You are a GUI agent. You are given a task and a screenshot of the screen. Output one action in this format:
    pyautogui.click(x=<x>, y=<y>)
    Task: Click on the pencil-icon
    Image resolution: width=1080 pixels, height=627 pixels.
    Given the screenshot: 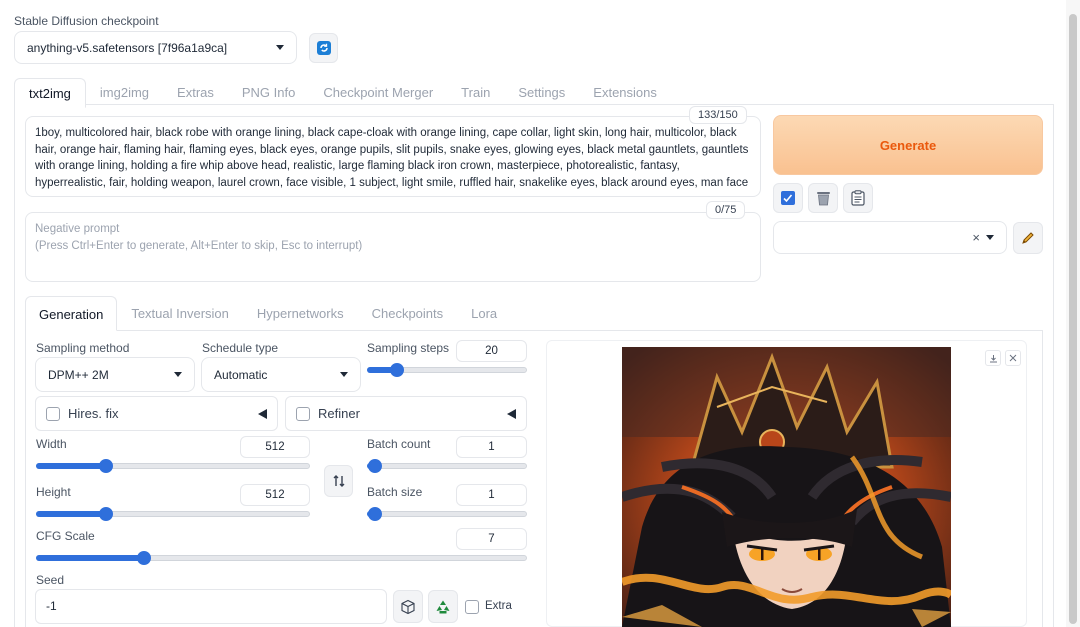 What is the action you would take?
    pyautogui.click(x=1028, y=238)
    